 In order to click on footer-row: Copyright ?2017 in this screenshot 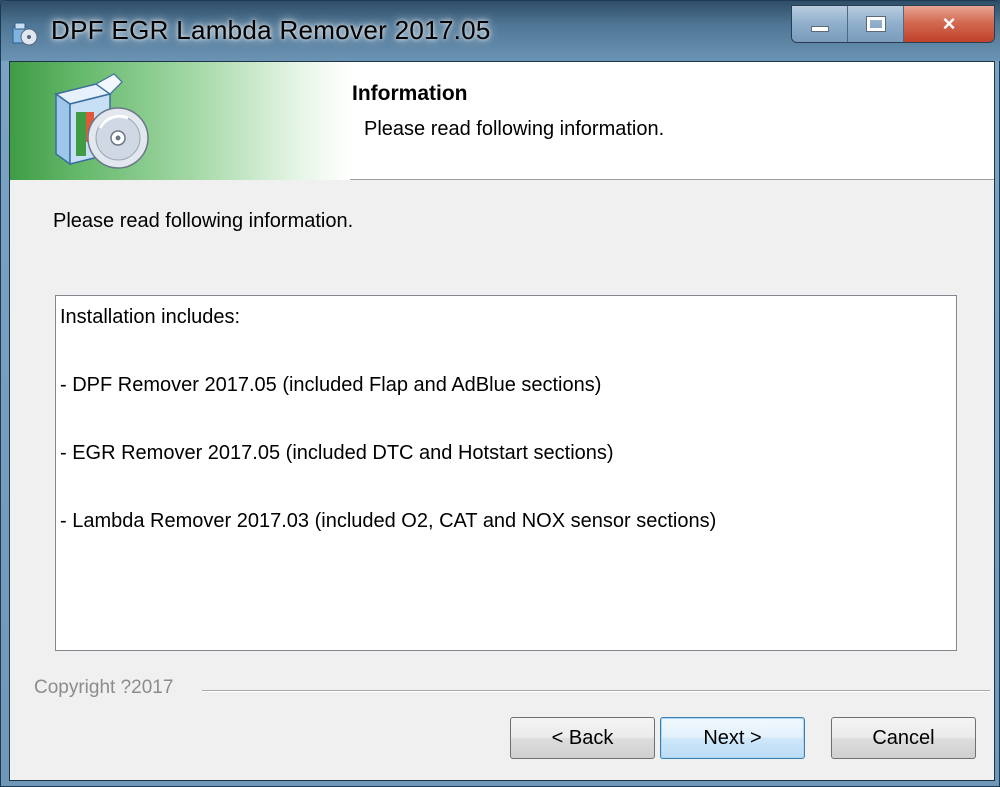, I will do `click(512, 689)`.